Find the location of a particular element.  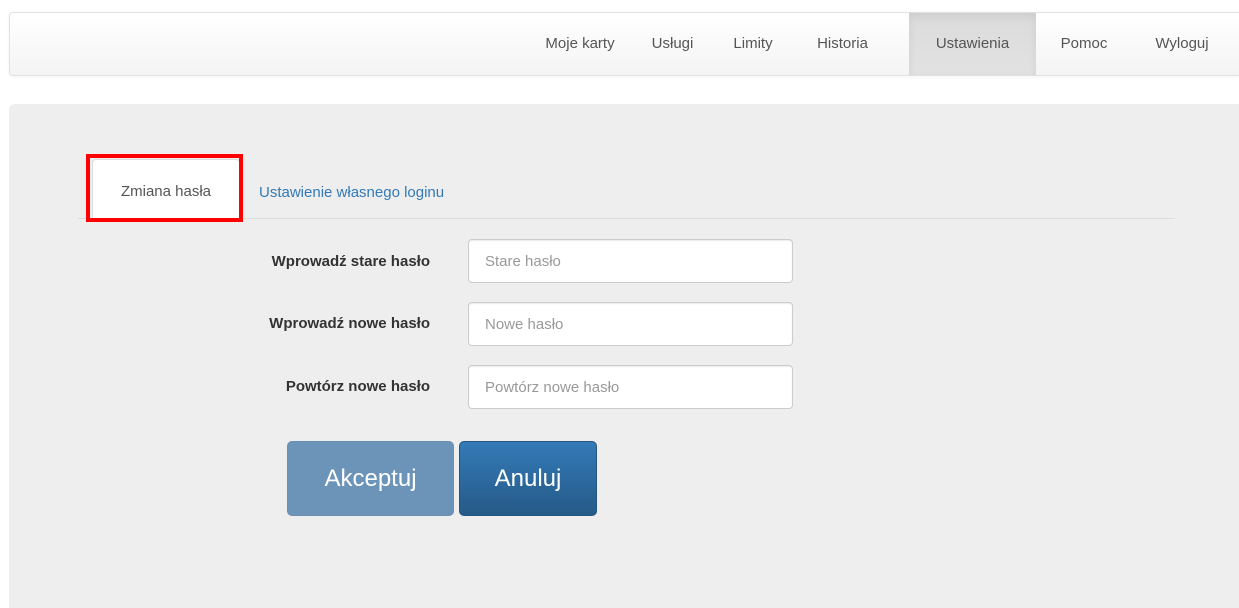

nav-item-moje-karty: Moje karty is located at coordinates (580, 44).